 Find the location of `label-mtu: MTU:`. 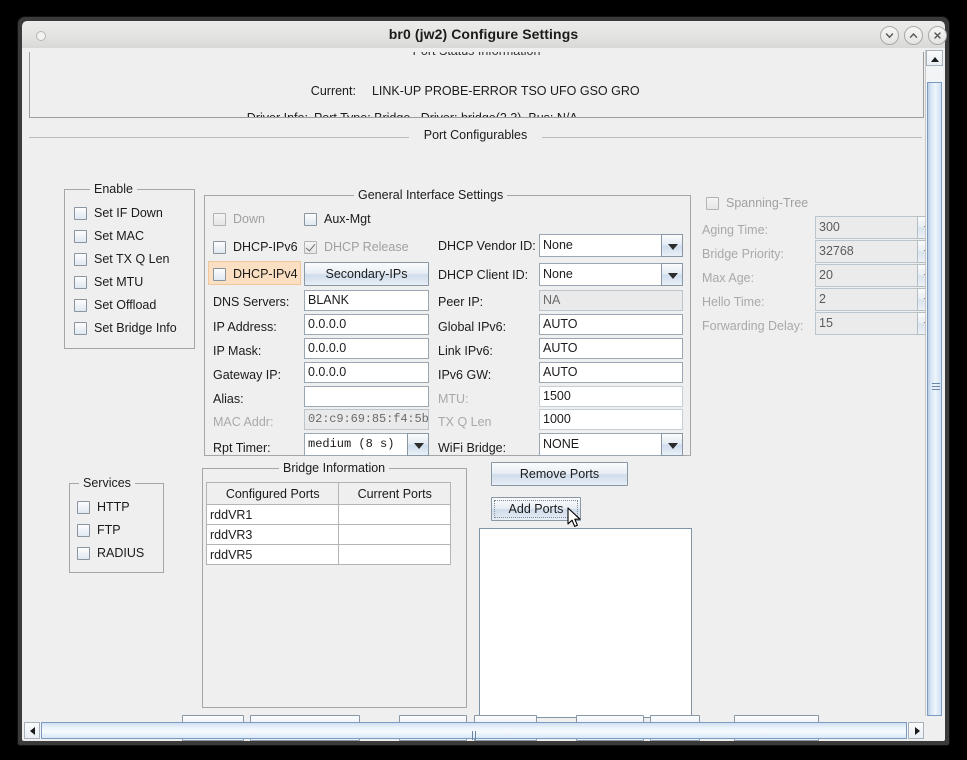

label-mtu: MTU: is located at coordinates (453, 399).